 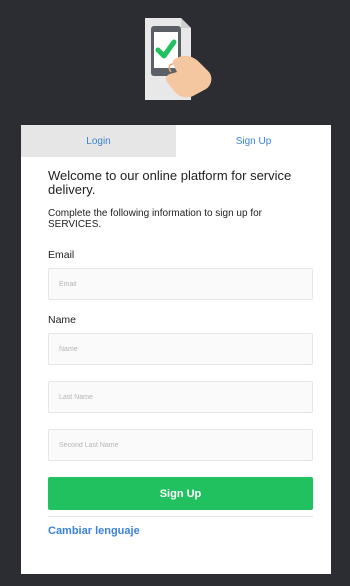 What do you see at coordinates (180, 516) in the screenshot?
I see `divider` at bounding box center [180, 516].